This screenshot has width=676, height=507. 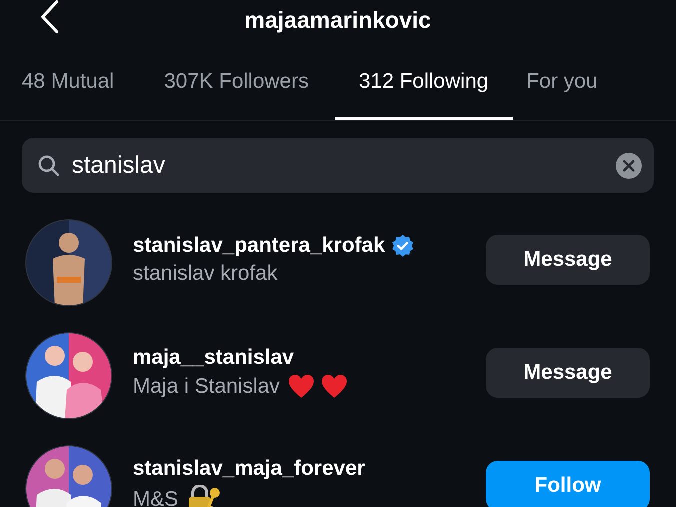 What do you see at coordinates (338, 20) in the screenshot?
I see `profile-username: majaamarinkovic` at bounding box center [338, 20].